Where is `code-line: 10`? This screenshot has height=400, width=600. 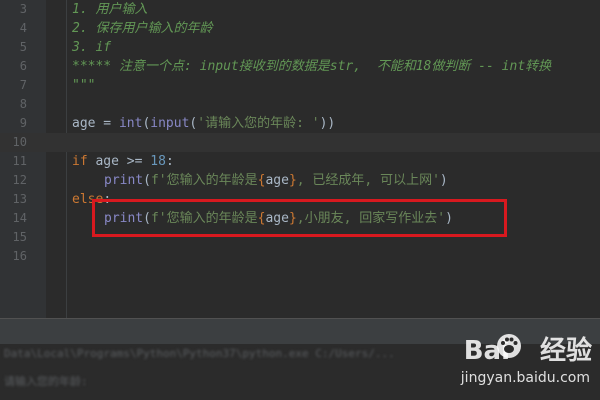
code-line: 10 is located at coordinates (300, 142).